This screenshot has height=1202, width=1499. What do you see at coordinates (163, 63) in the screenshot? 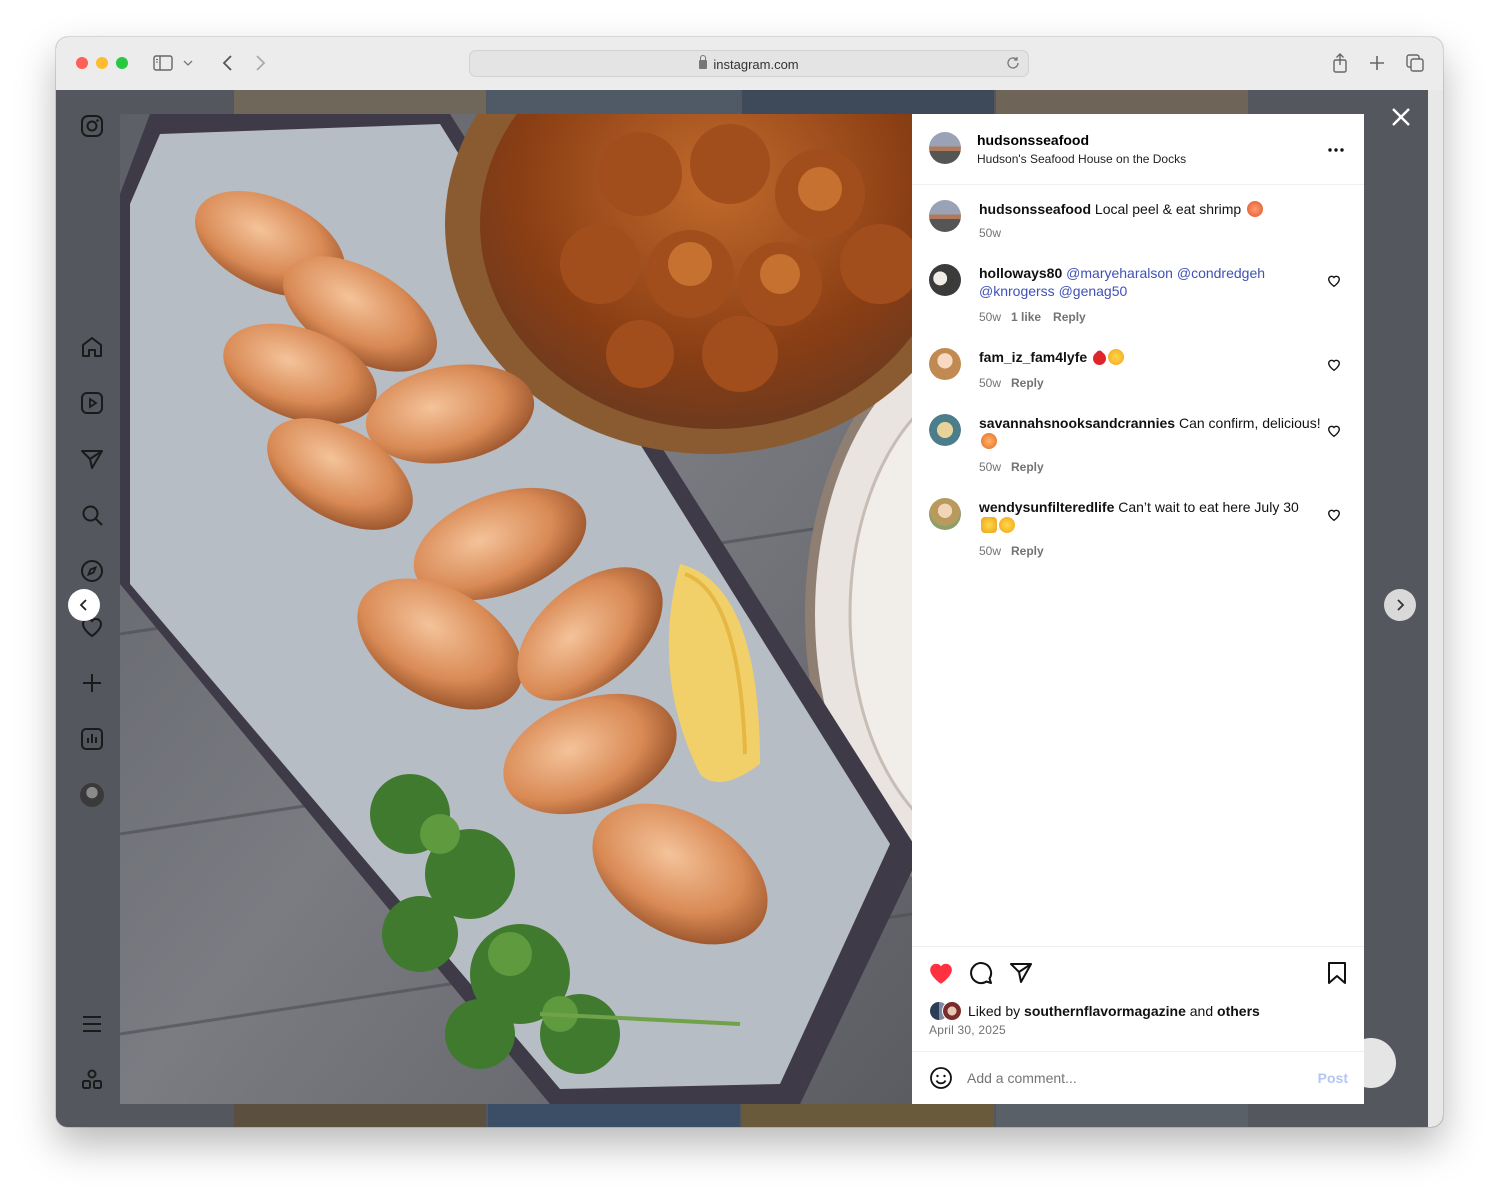
I see `sidebar-toggle-icon` at bounding box center [163, 63].